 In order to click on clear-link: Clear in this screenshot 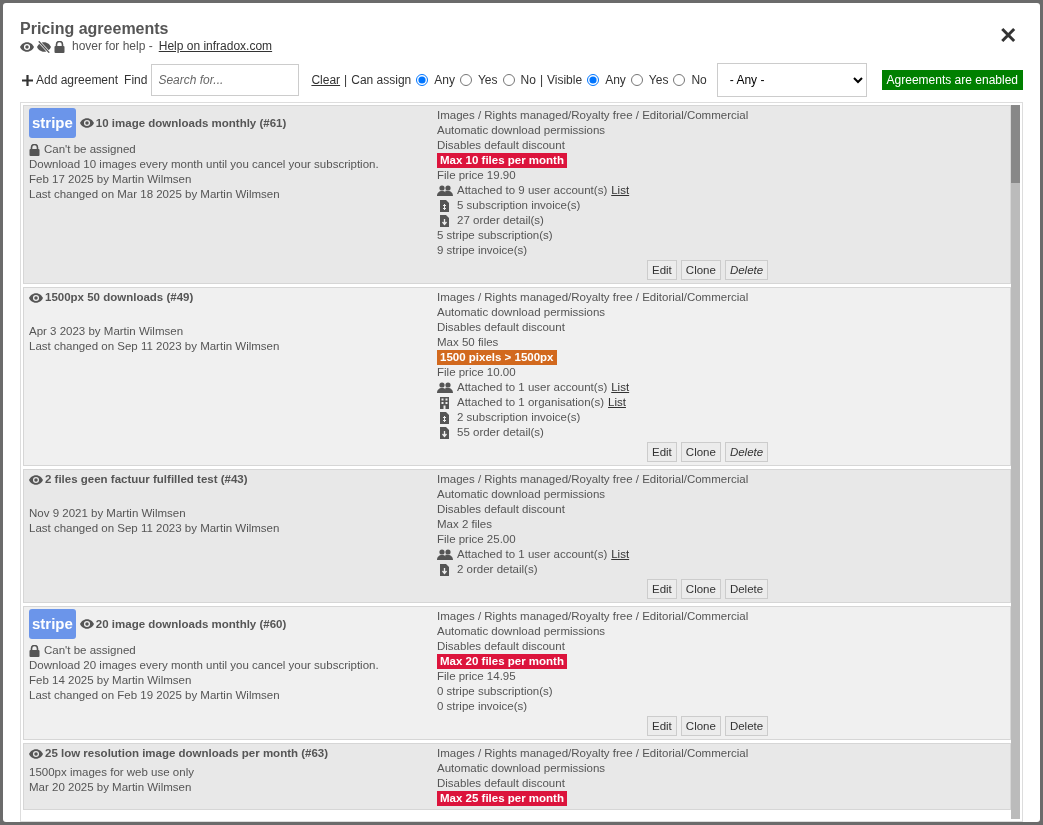, I will do `click(326, 80)`.